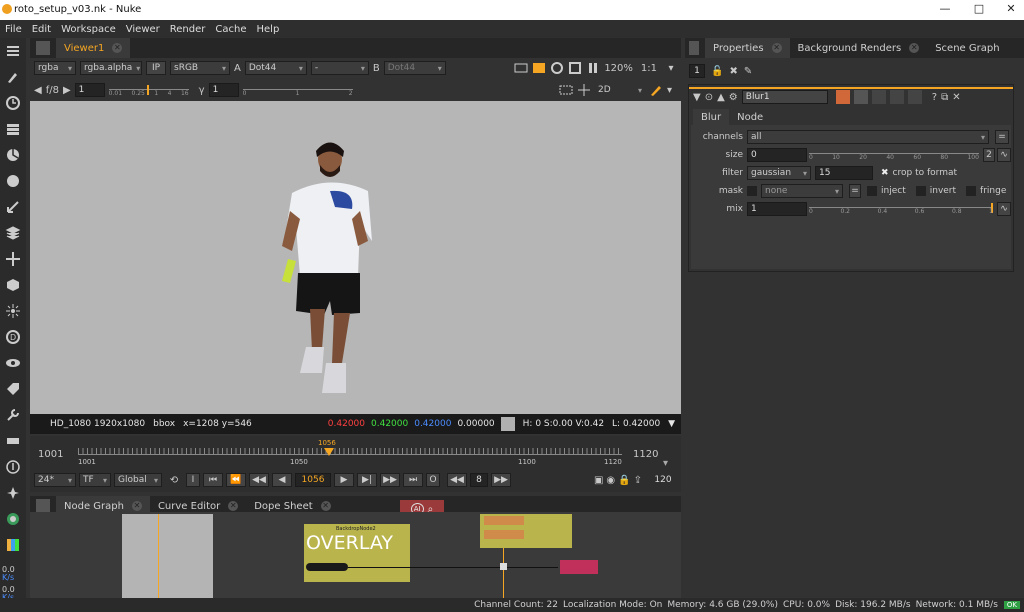  What do you see at coordinates (193, 480) in the screenshot?
I see `in-point-button: I` at bounding box center [193, 480].